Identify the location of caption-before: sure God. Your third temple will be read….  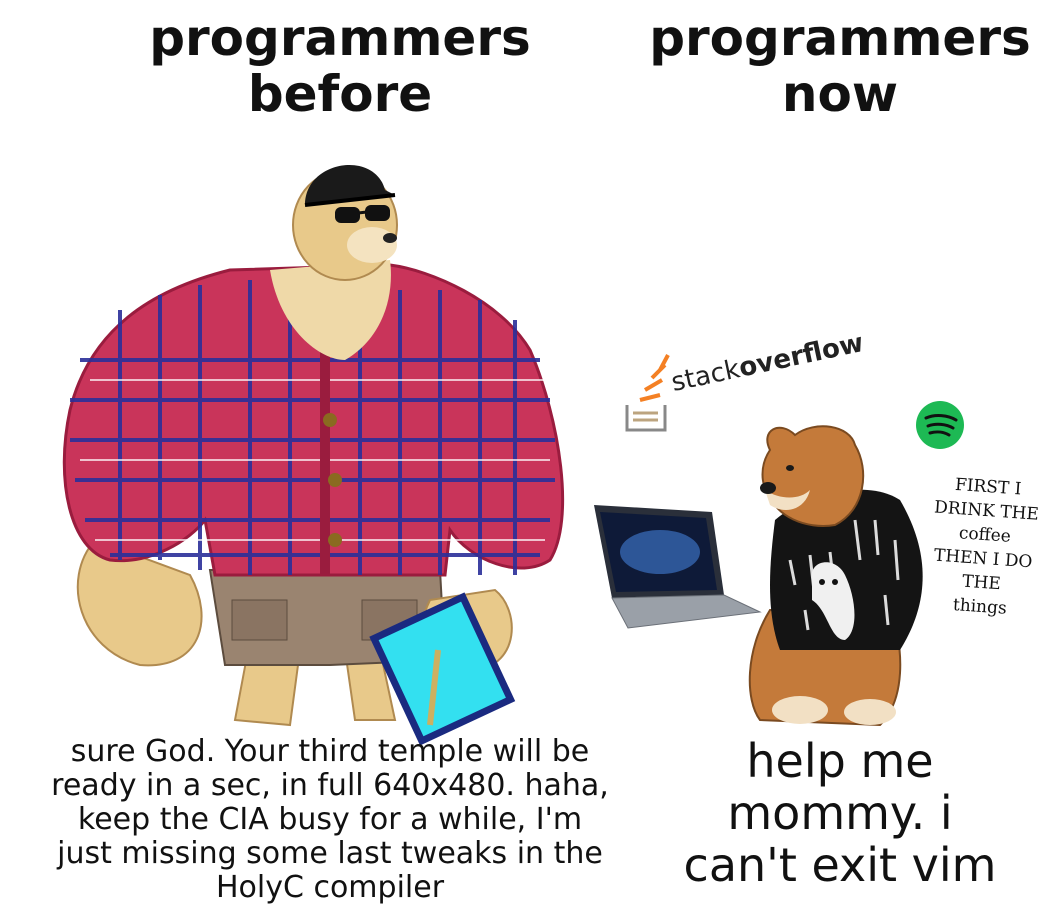
(330, 819).